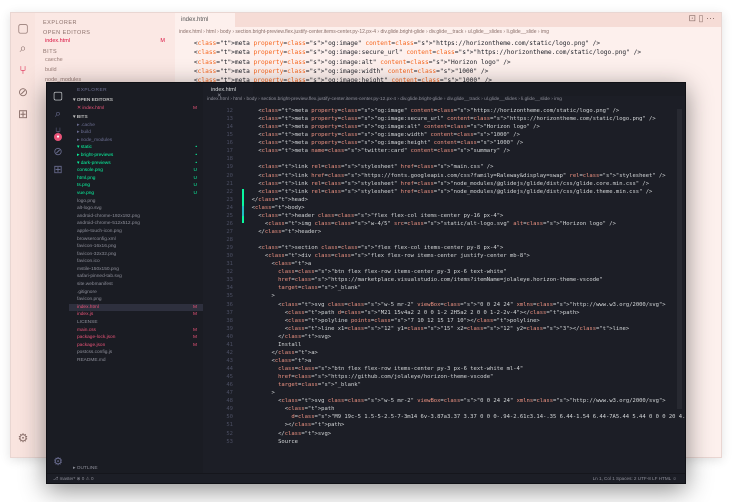 The height and width of the screenshot is (502, 744). I want to click on file-tree-item: package.json M, so click(136, 346).